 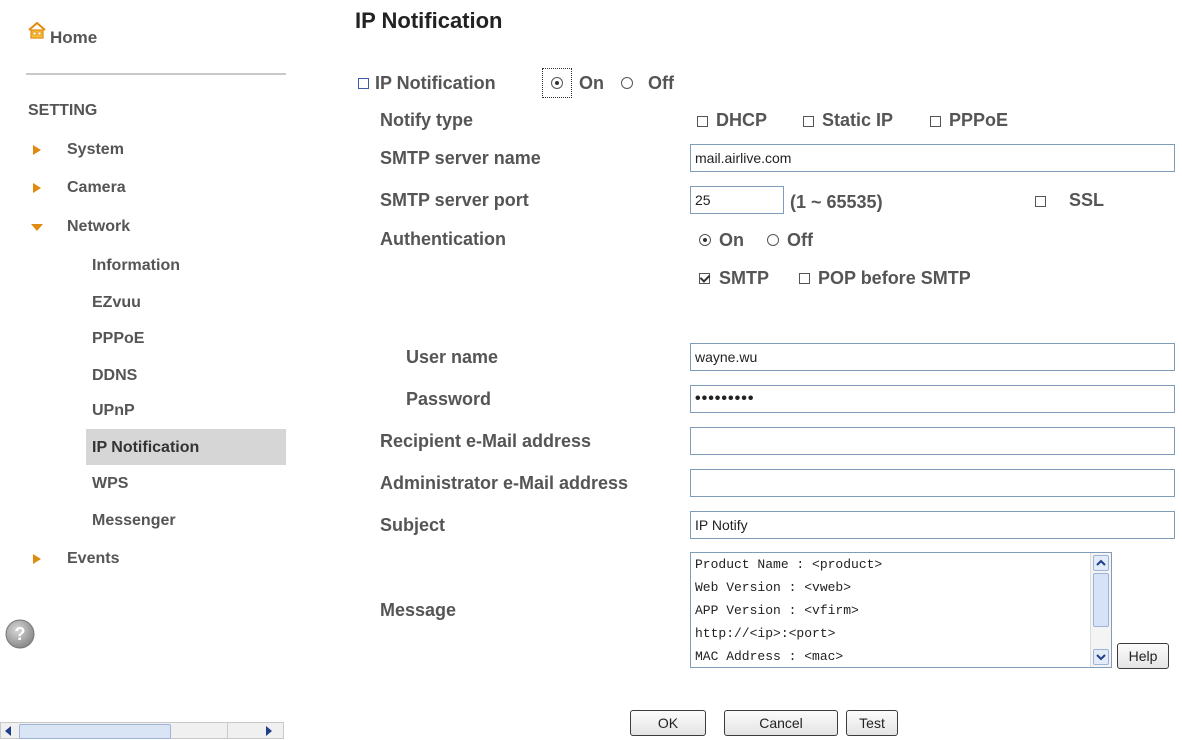 What do you see at coordinates (591, 83) in the screenshot?
I see `ip-notification-on-label: On` at bounding box center [591, 83].